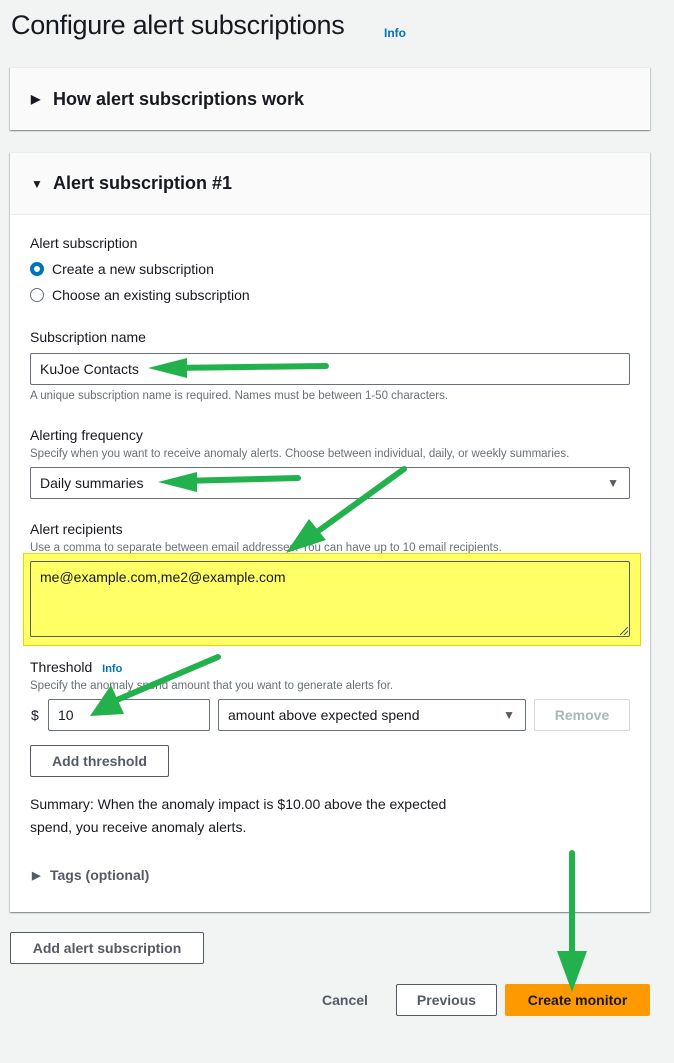  I want to click on subscription-name-input: KuJoe Contacts, so click(330, 369).